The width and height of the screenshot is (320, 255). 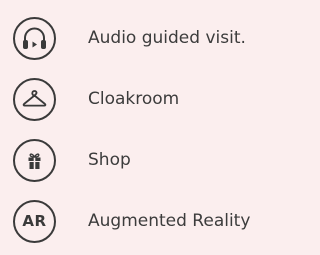 I want to click on list-item-label: Cloakroom, so click(x=134, y=99).